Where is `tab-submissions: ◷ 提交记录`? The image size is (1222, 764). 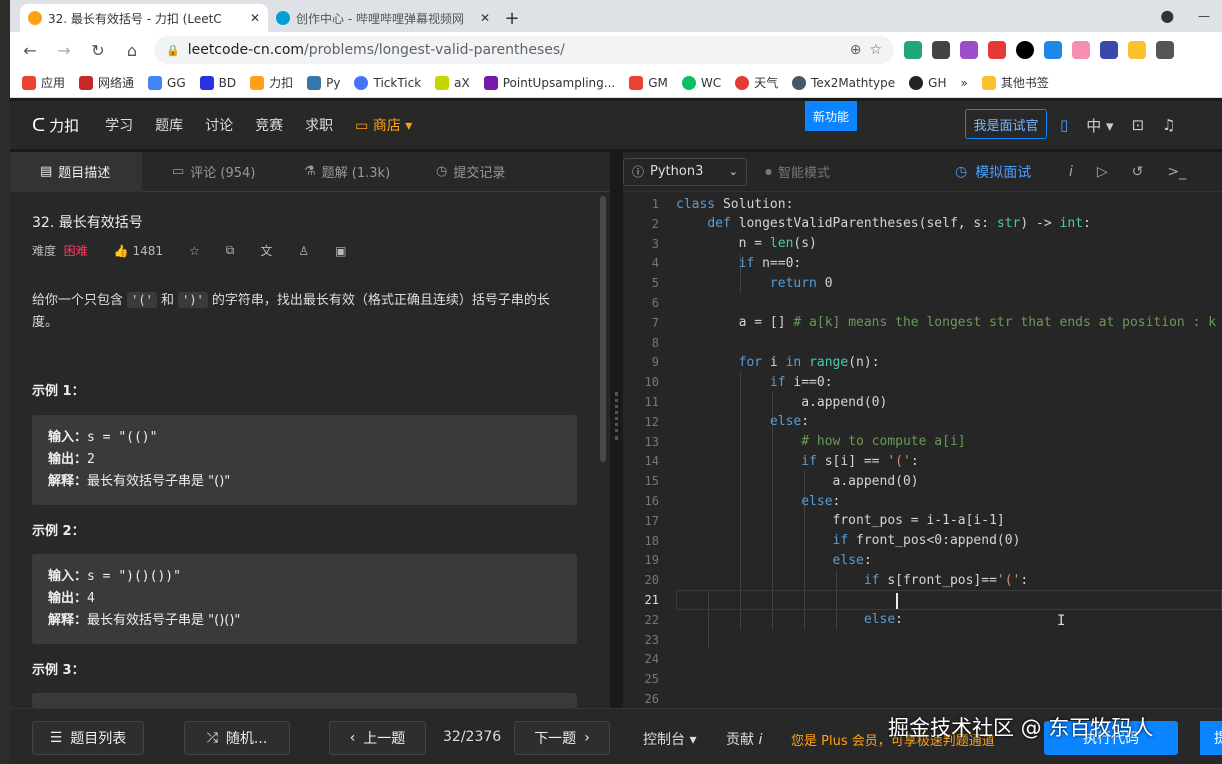
tab-submissions: ◷ 提交记录 is located at coordinates (472, 171).